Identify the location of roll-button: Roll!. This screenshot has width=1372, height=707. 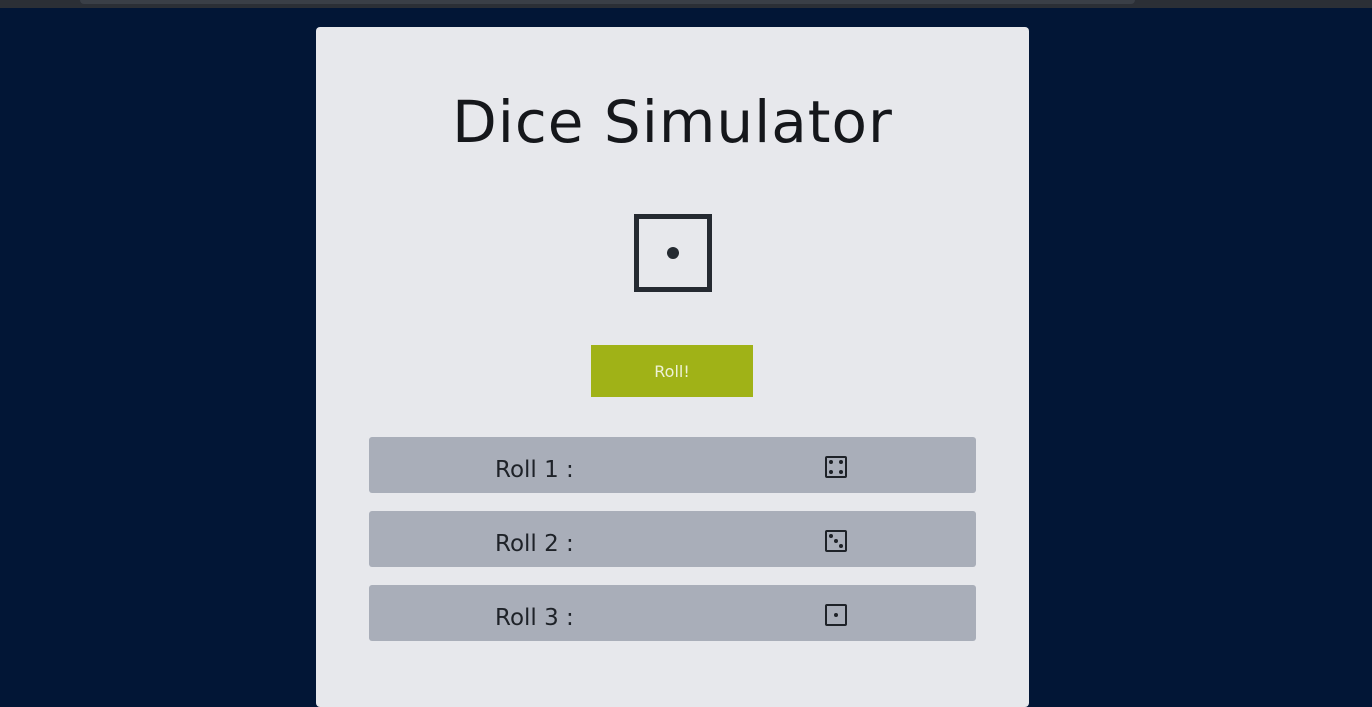
(672, 371).